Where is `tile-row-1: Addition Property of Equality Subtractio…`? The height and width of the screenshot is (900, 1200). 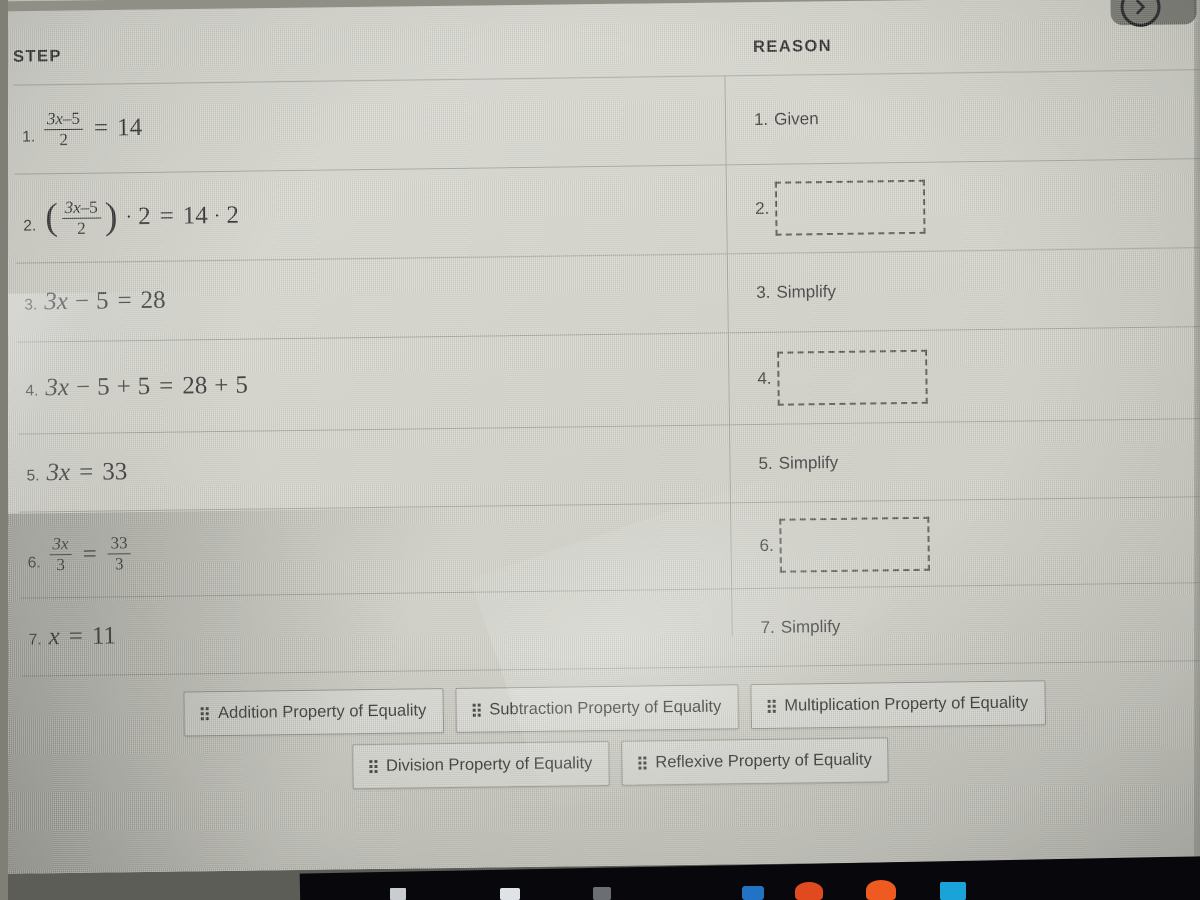 tile-row-1: Addition Property of Equality Subtractio… is located at coordinates (613, 708).